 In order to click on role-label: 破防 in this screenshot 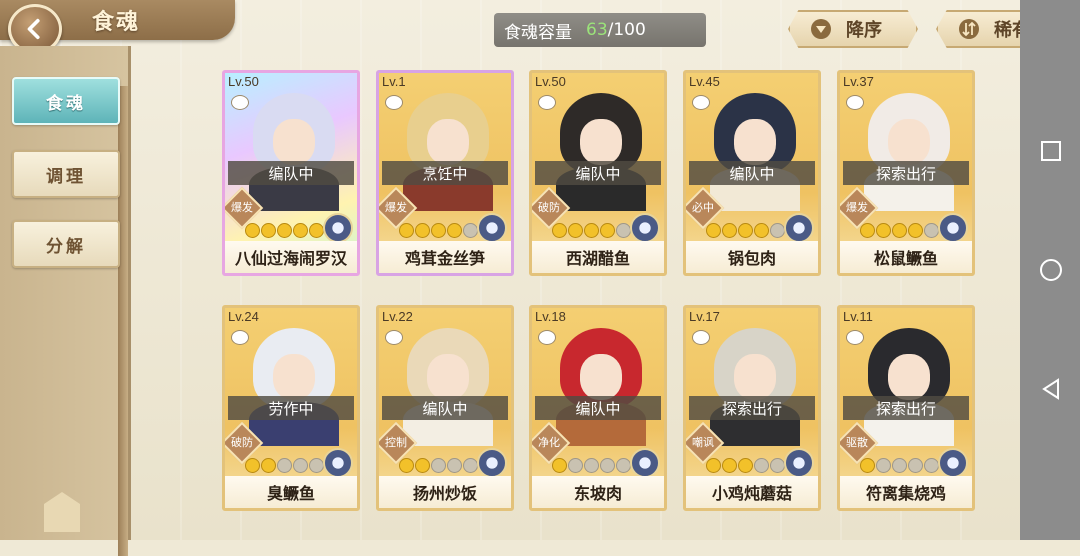, I will do `click(242, 442)`.